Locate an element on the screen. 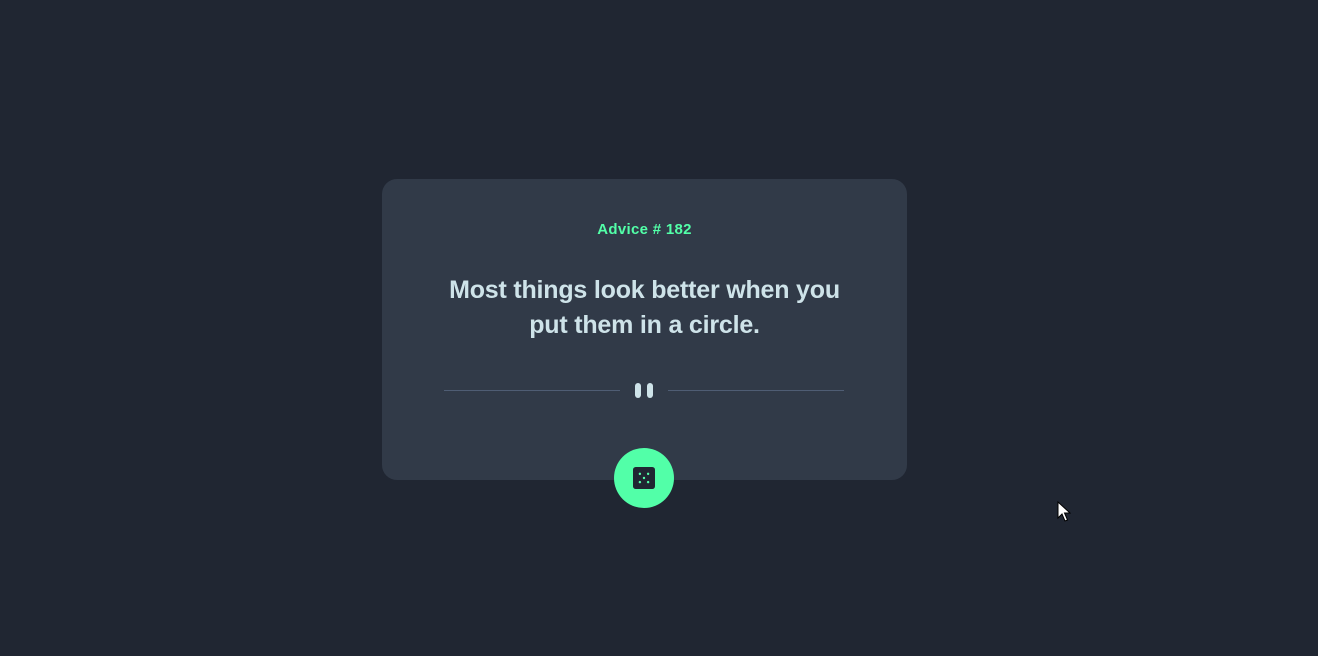  pattern-divider is located at coordinates (644, 390).